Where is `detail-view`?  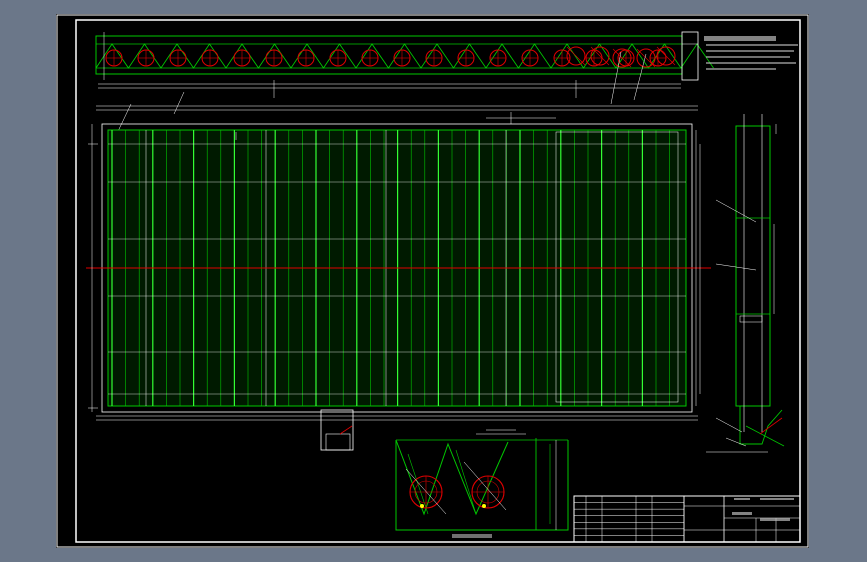
detail-view is located at coordinates (482, 483).